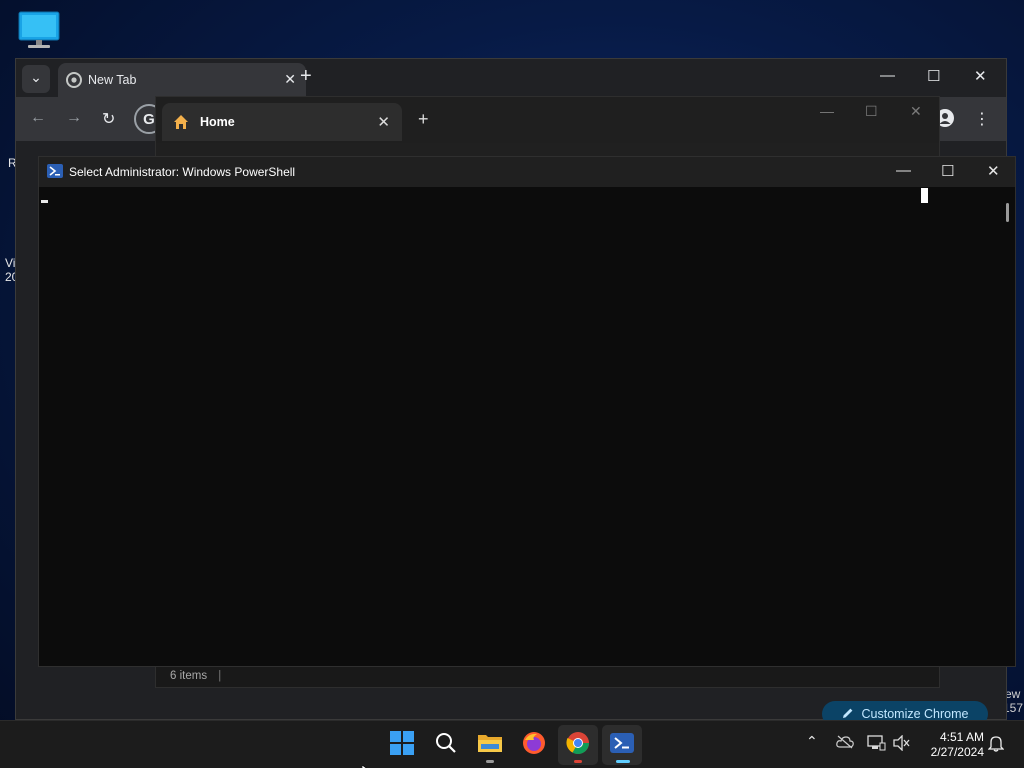 The width and height of the screenshot is (1024, 768). What do you see at coordinates (39, 31) in the screenshot?
I see `this-pc-icon` at bounding box center [39, 31].